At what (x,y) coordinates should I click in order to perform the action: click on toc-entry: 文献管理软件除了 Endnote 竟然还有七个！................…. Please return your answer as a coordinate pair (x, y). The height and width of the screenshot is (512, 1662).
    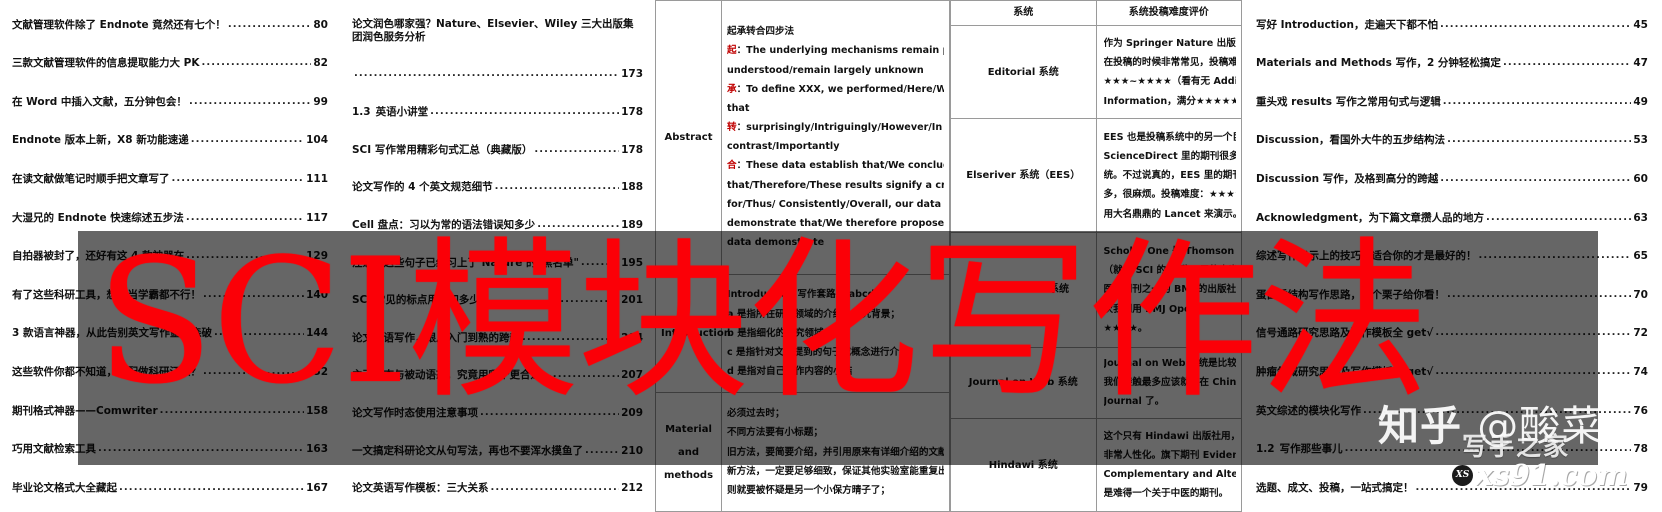
    Looking at the image, I should click on (170, 26).